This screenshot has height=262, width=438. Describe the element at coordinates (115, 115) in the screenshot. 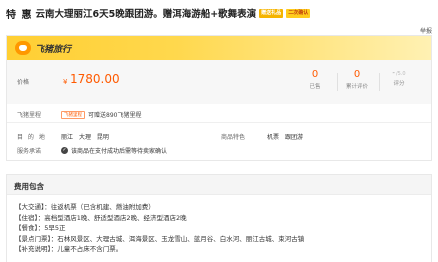

I see `miles-text: 可赠送890飞猪里程` at that location.